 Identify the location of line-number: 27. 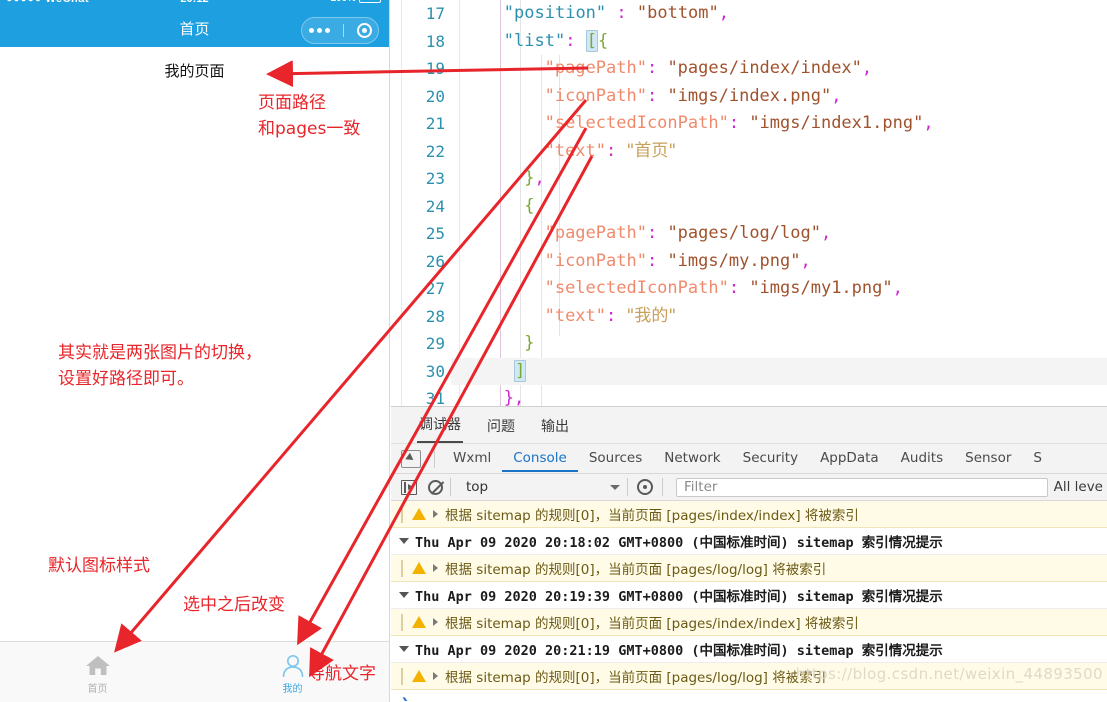
(435, 288).